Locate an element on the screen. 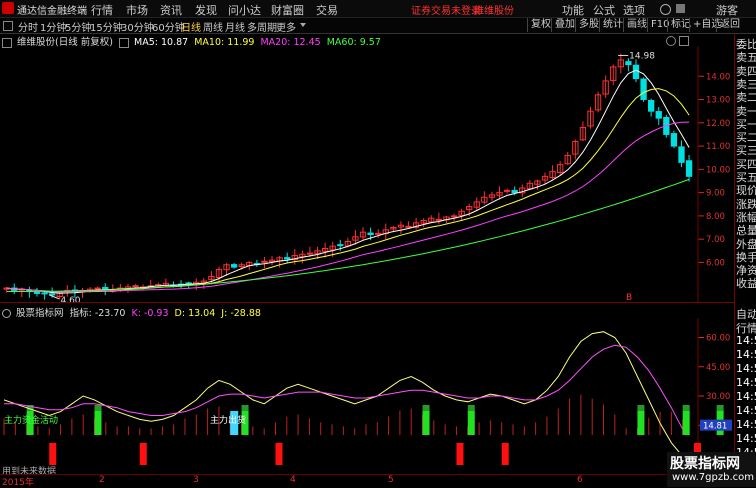 This screenshot has height=488, width=756. menu-gongshi: 公式 is located at coordinates (604, 10).